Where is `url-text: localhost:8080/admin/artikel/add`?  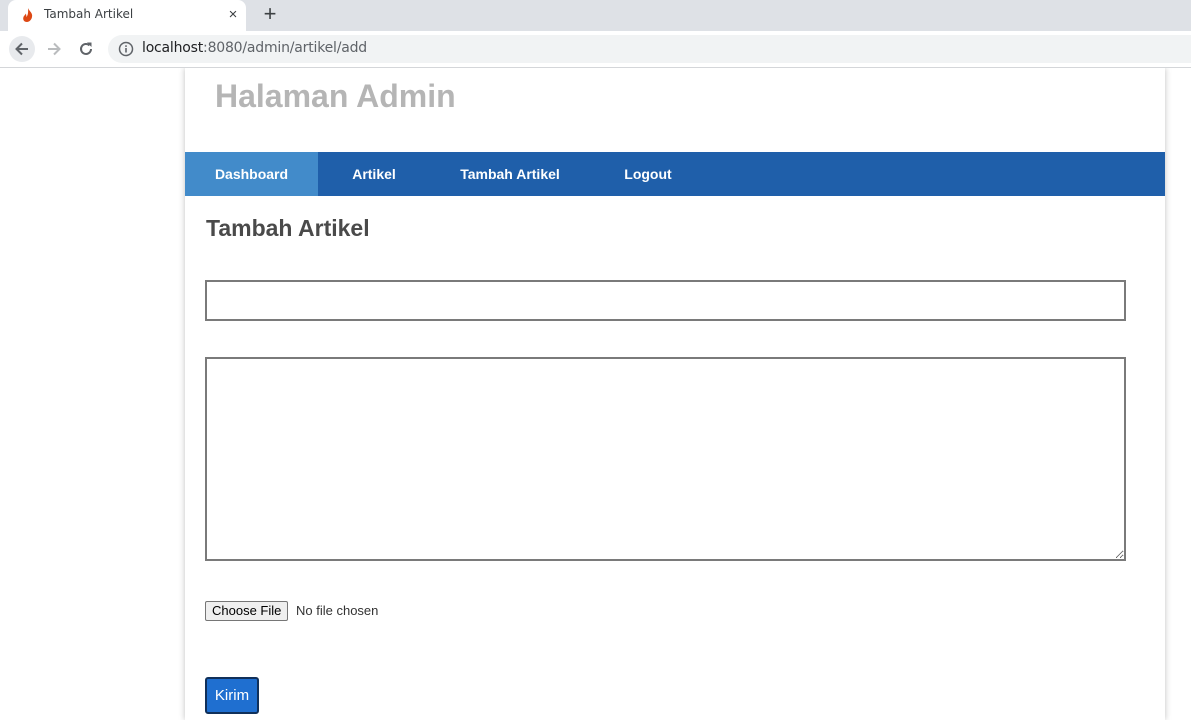 url-text: localhost:8080/admin/artikel/add is located at coordinates (254, 48).